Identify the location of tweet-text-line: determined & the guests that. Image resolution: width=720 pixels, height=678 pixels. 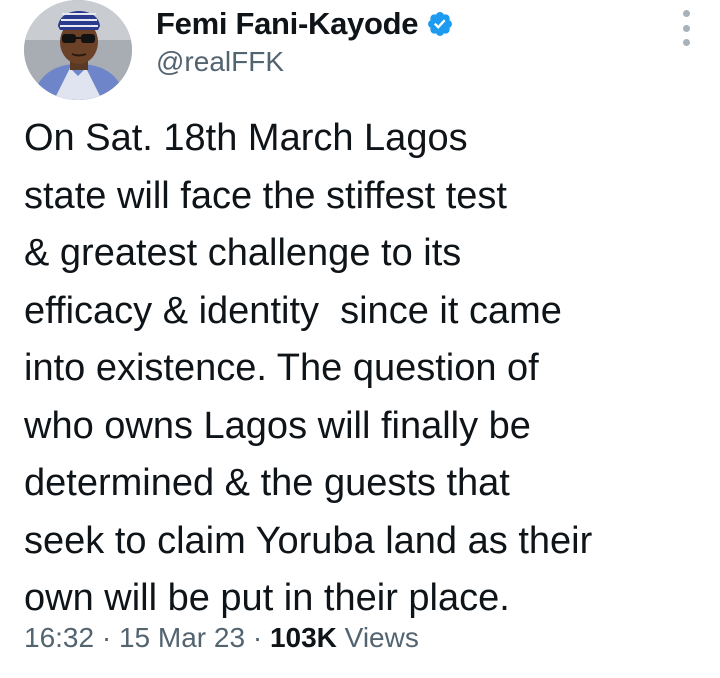
(267, 483).